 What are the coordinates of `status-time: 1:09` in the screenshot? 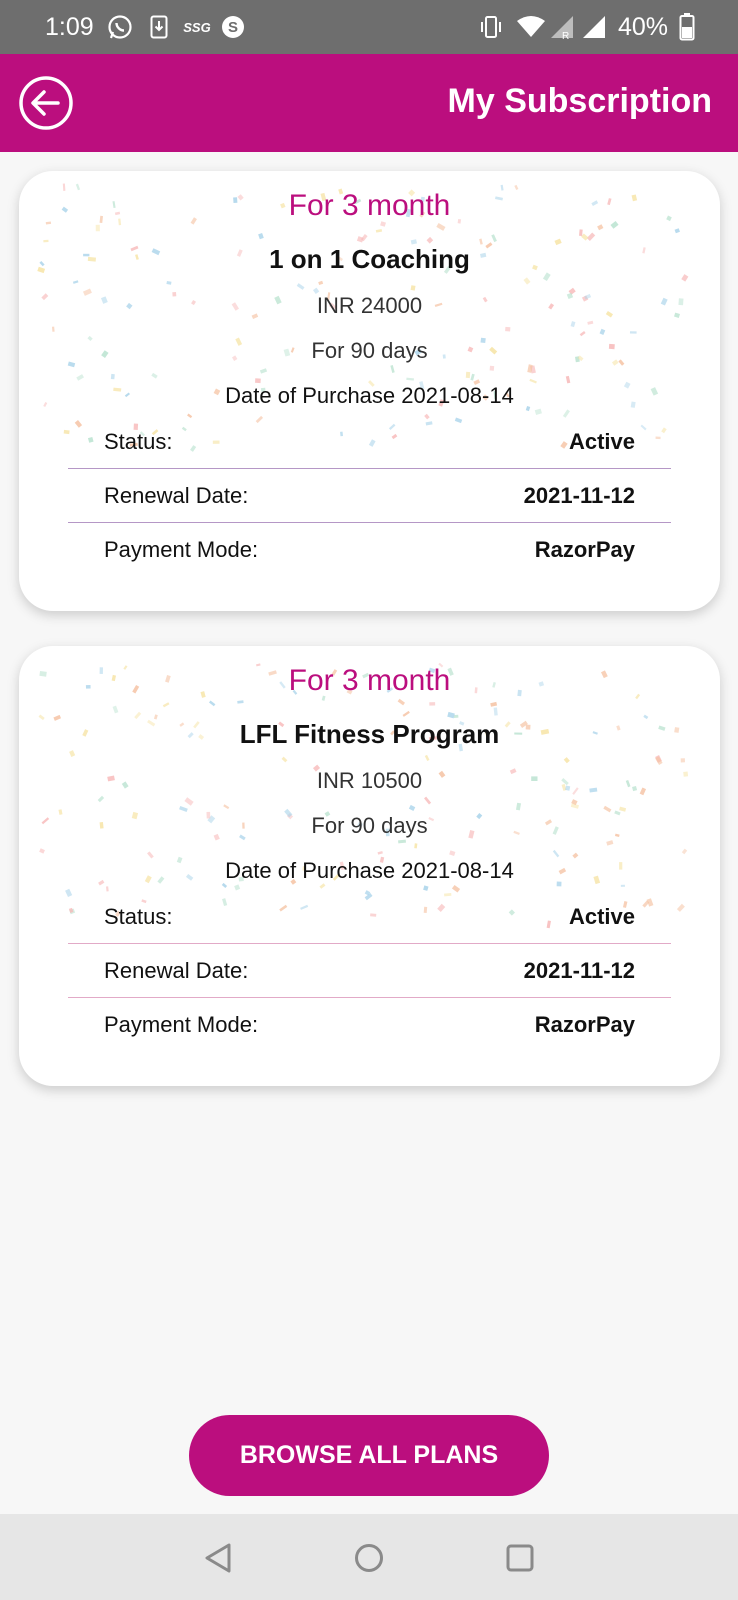 It's located at (69, 27).